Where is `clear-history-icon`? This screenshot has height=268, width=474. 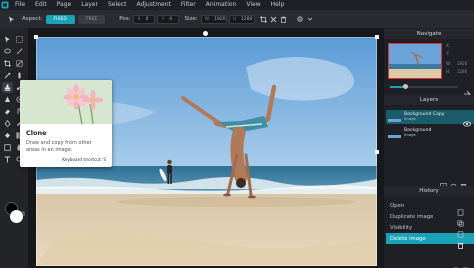
clear-history-icon is located at coordinates (465, 263).